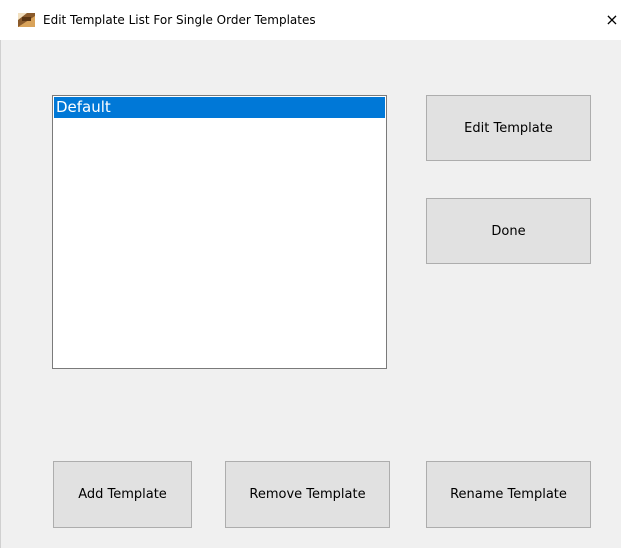 This screenshot has width=621, height=548. Describe the element at coordinates (508, 494) in the screenshot. I see `rename-template-button: Rename Template` at that location.